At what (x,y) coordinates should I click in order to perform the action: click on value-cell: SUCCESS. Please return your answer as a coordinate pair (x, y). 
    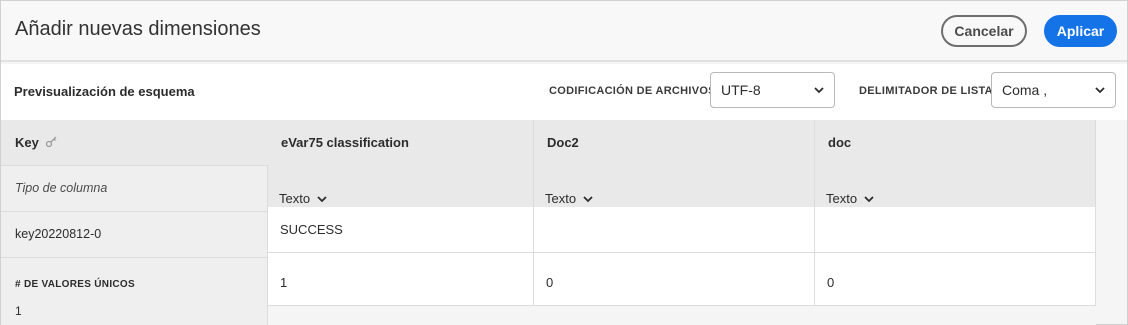
    Looking at the image, I should click on (401, 230).